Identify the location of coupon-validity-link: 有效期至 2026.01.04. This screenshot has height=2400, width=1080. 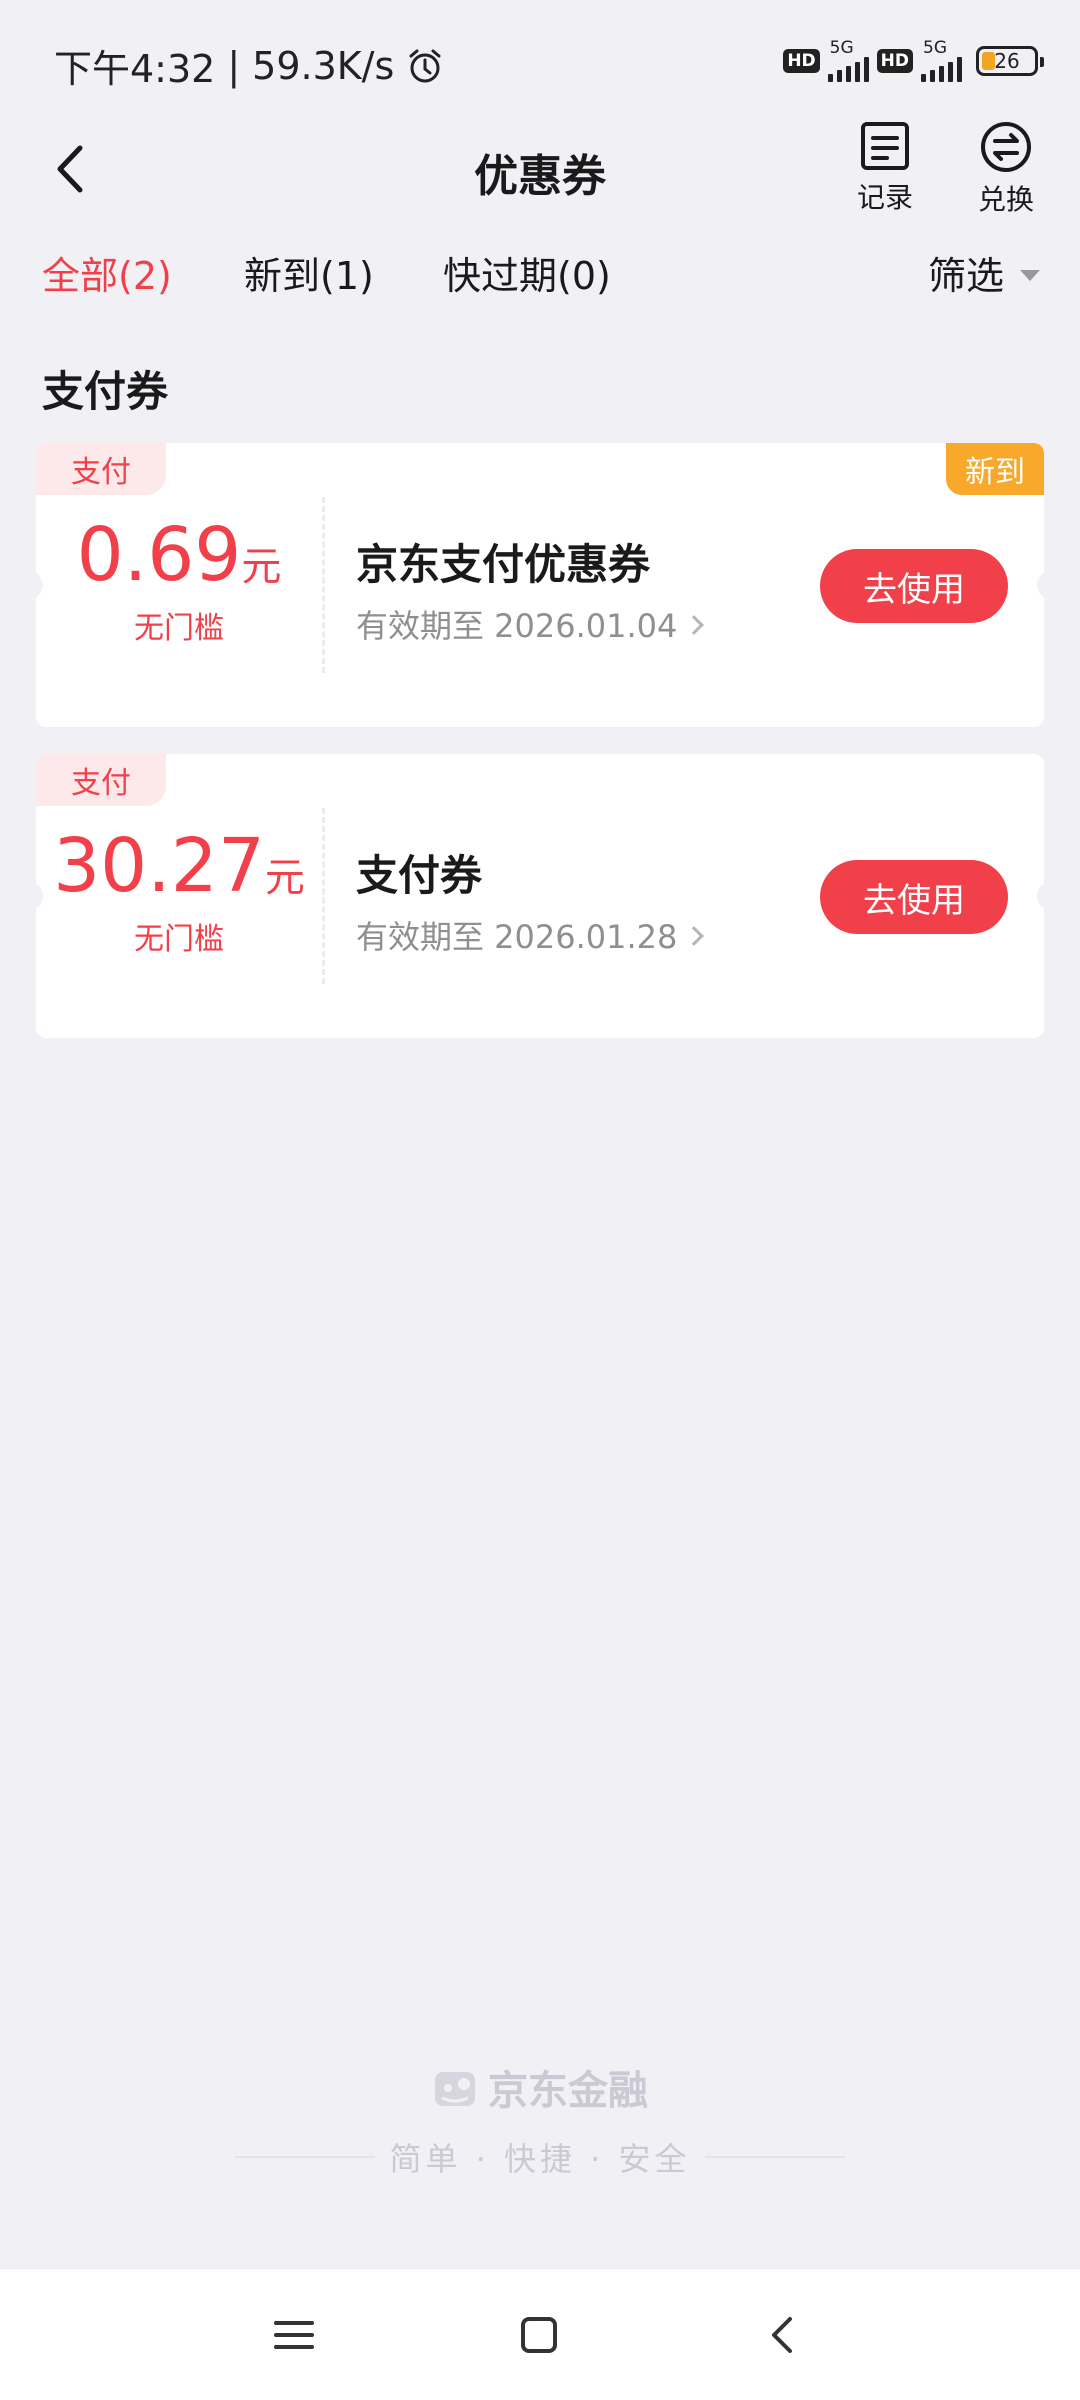
(530, 624).